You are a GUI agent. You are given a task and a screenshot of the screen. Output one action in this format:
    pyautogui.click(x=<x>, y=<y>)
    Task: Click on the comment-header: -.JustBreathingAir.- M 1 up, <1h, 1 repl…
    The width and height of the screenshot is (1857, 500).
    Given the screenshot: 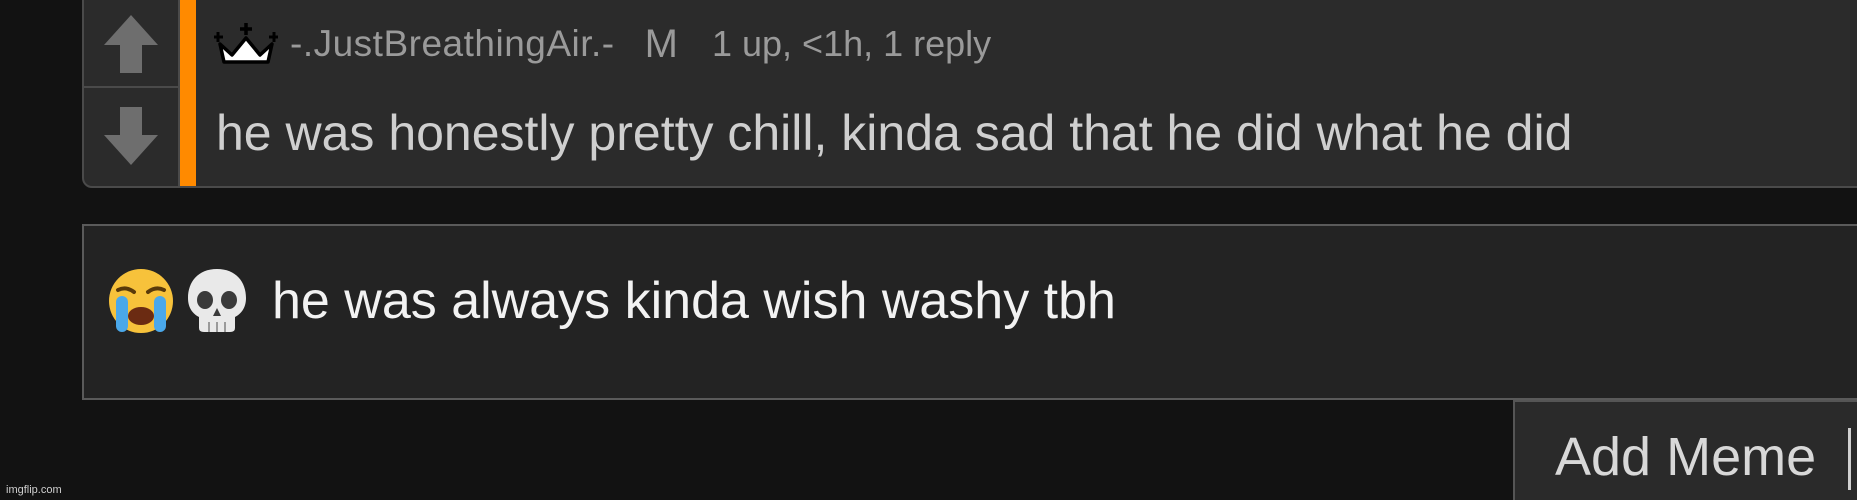 What is the action you would take?
    pyautogui.click(x=602, y=44)
    